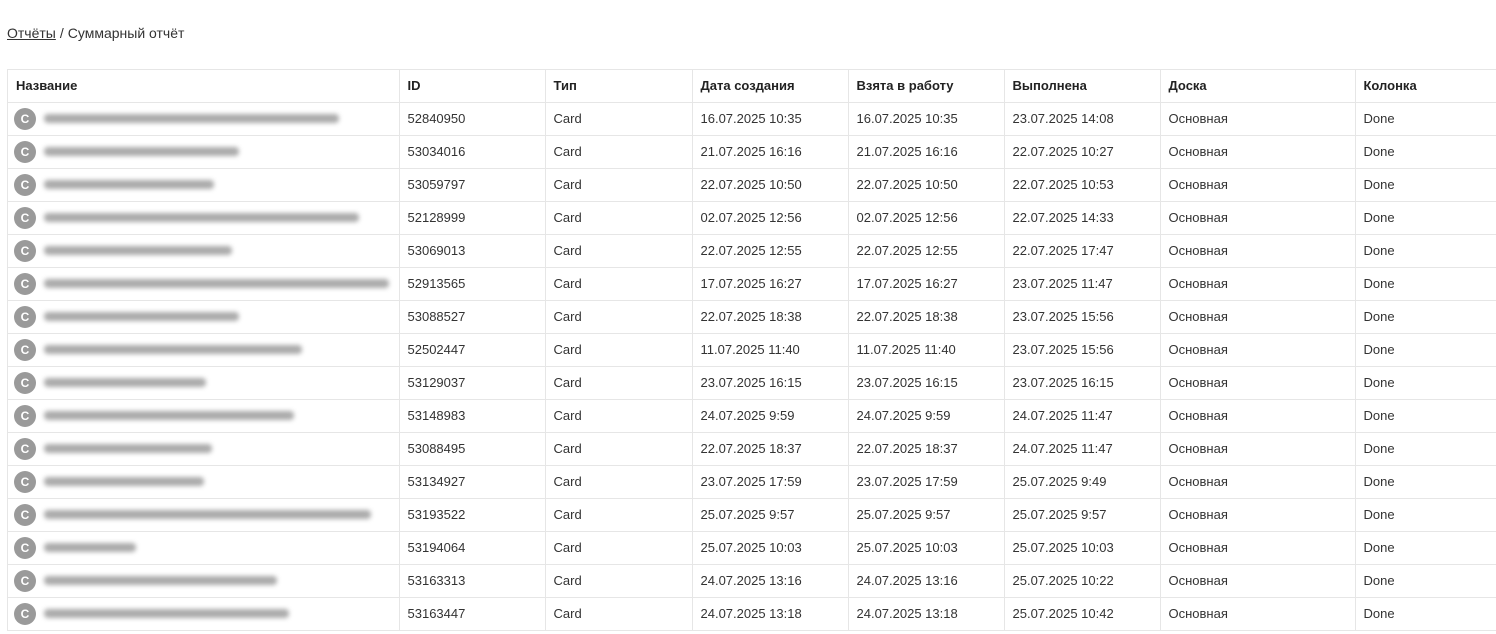 The height and width of the screenshot is (634, 1496). I want to click on cell-taken: 24.07.2025 13:18, so click(926, 614).